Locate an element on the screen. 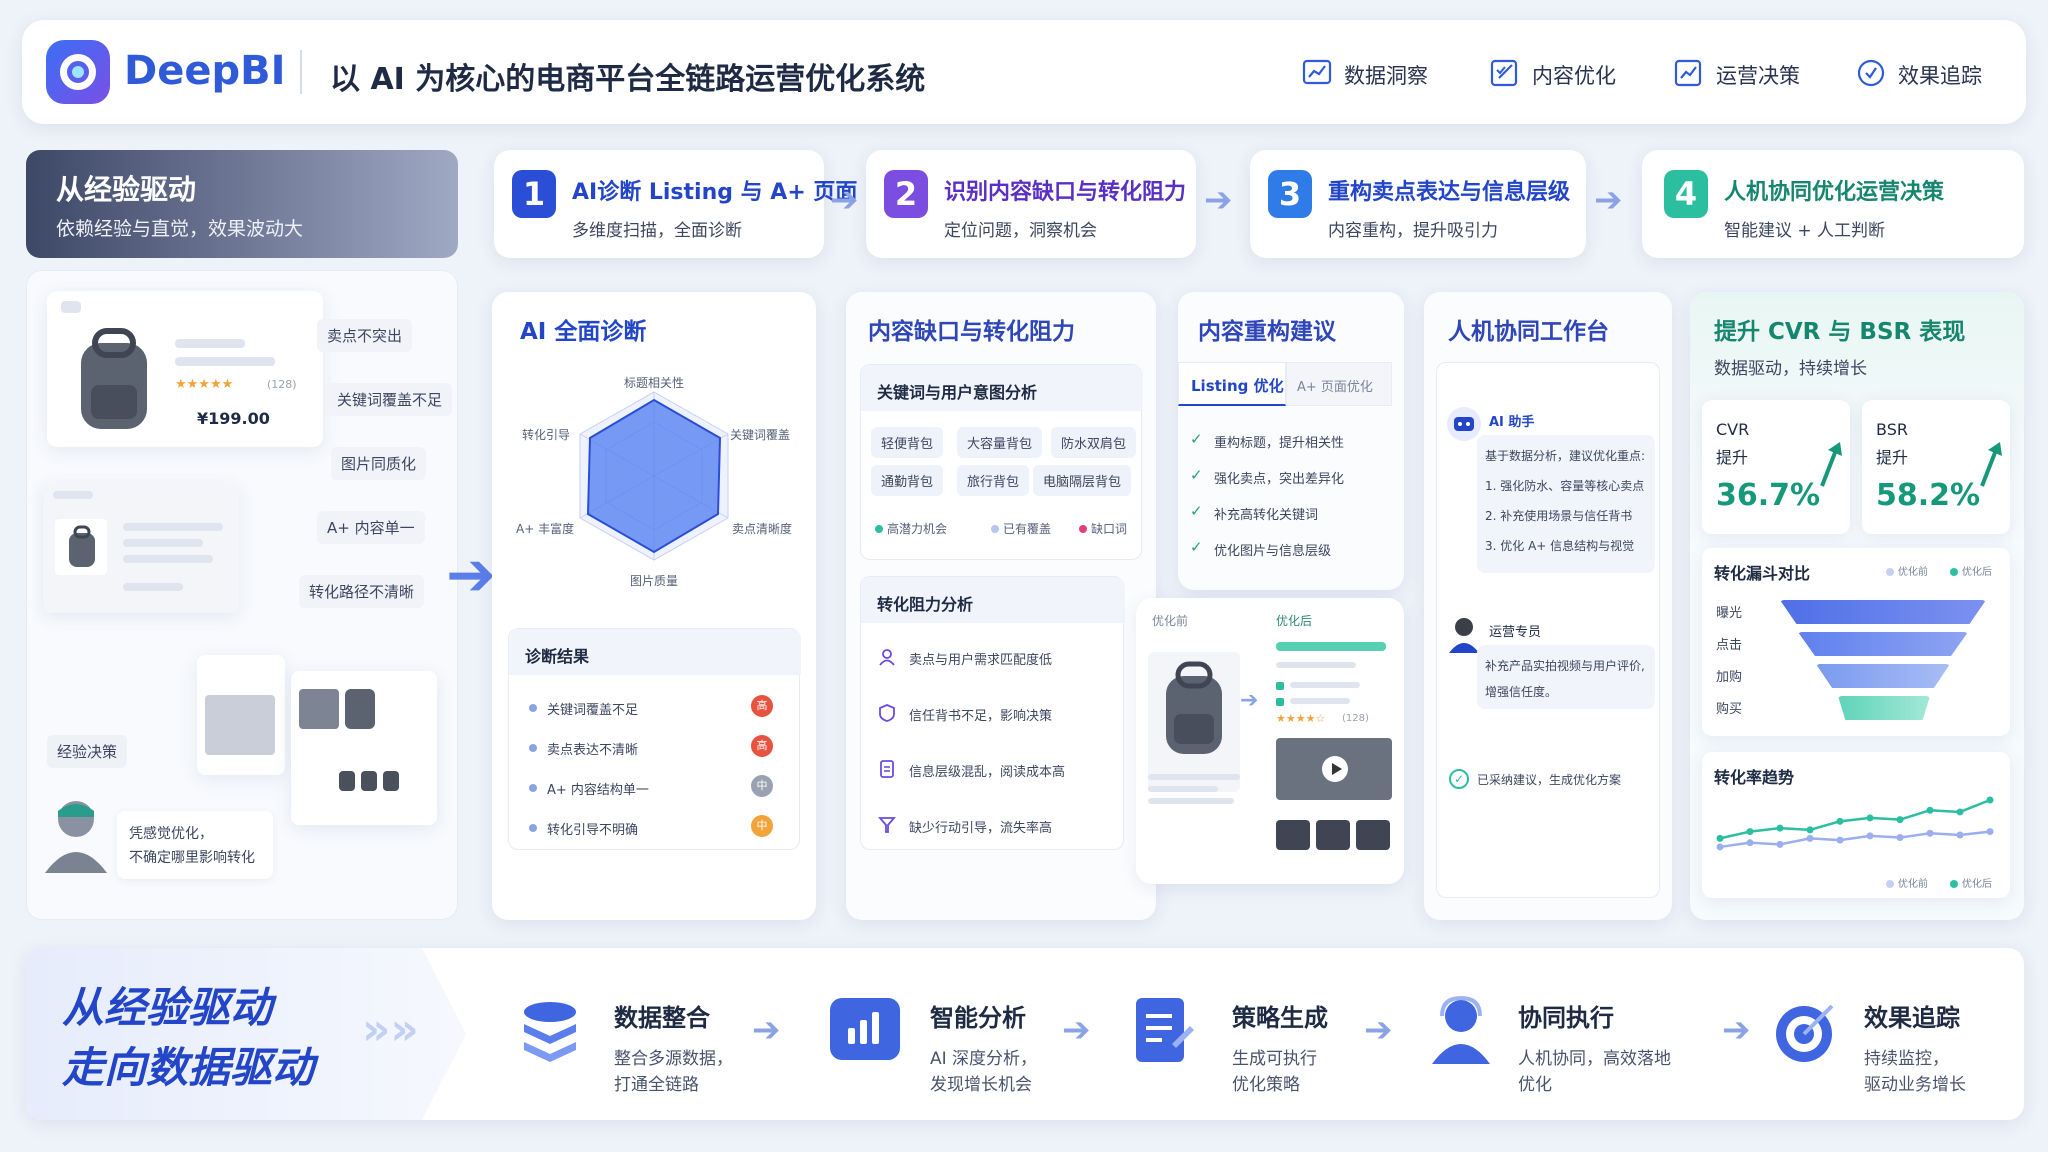  legend-label: 优化前 is located at coordinates (1913, 572).